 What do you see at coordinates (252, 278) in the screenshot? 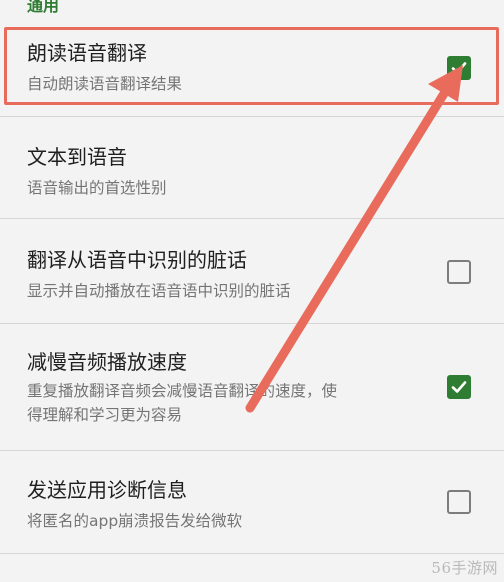
I see `setting-translate-profanity: 翻译从语音中识别的脏话 显示并自动播放在语音语中识别的脏话` at bounding box center [252, 278].